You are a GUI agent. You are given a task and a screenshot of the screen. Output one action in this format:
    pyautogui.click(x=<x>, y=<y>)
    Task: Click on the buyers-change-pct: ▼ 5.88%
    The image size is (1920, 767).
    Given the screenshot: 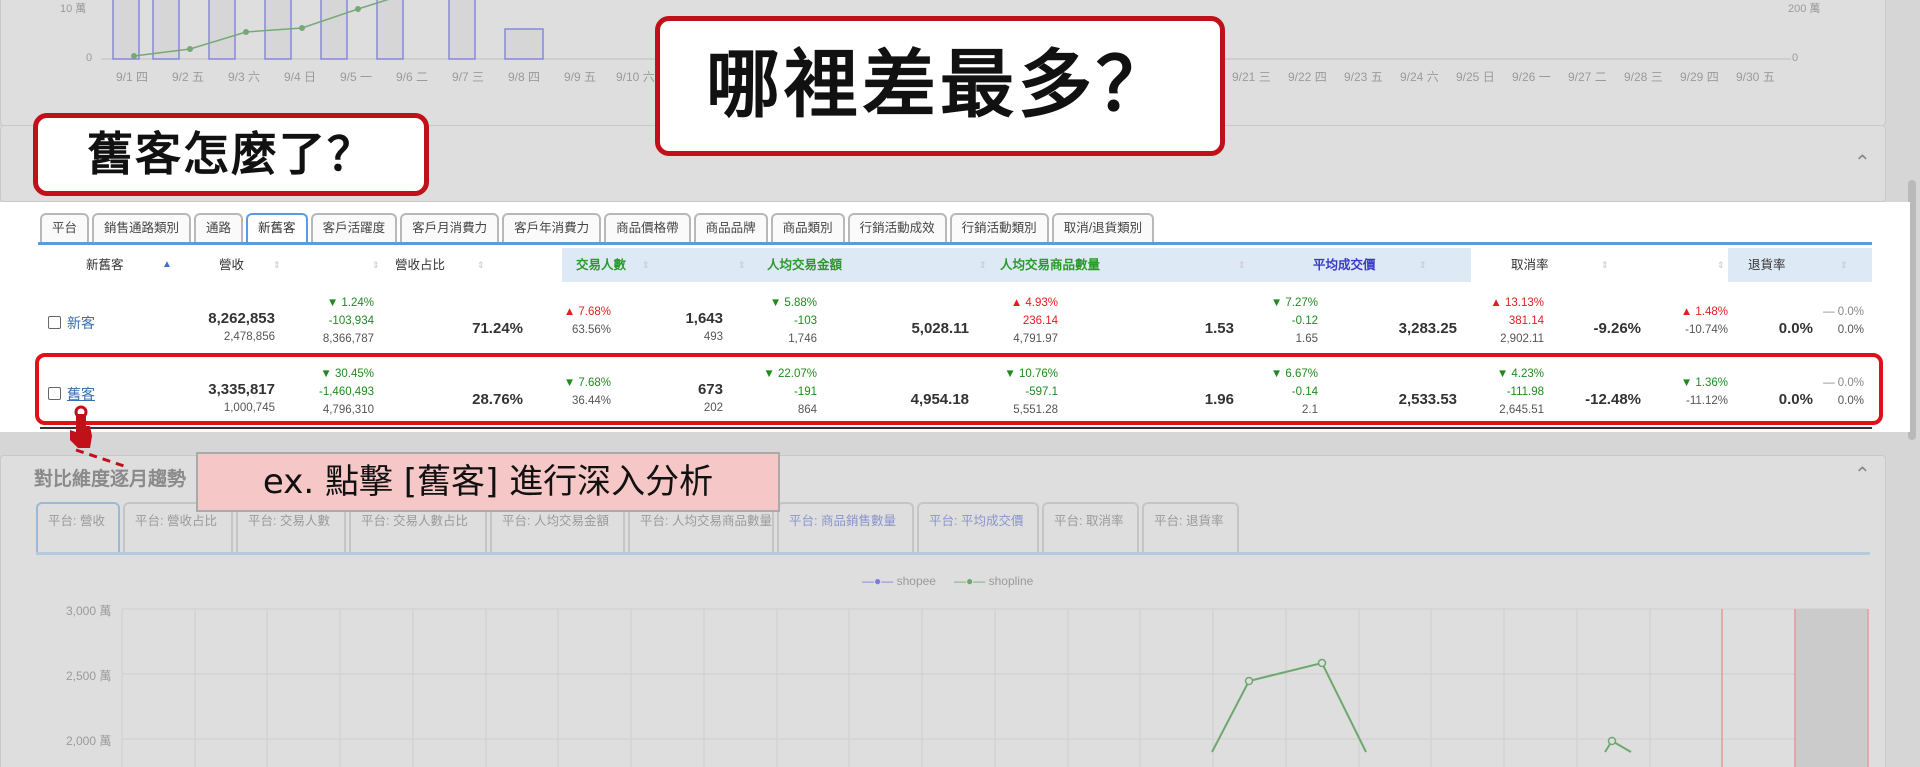 What is the action you would take?
    pyautogui.click(x=793, y=303)
    